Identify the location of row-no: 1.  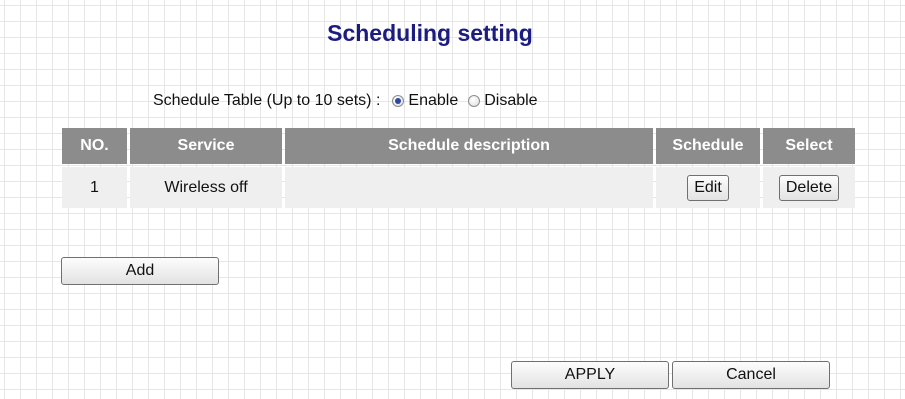
(94, 187).